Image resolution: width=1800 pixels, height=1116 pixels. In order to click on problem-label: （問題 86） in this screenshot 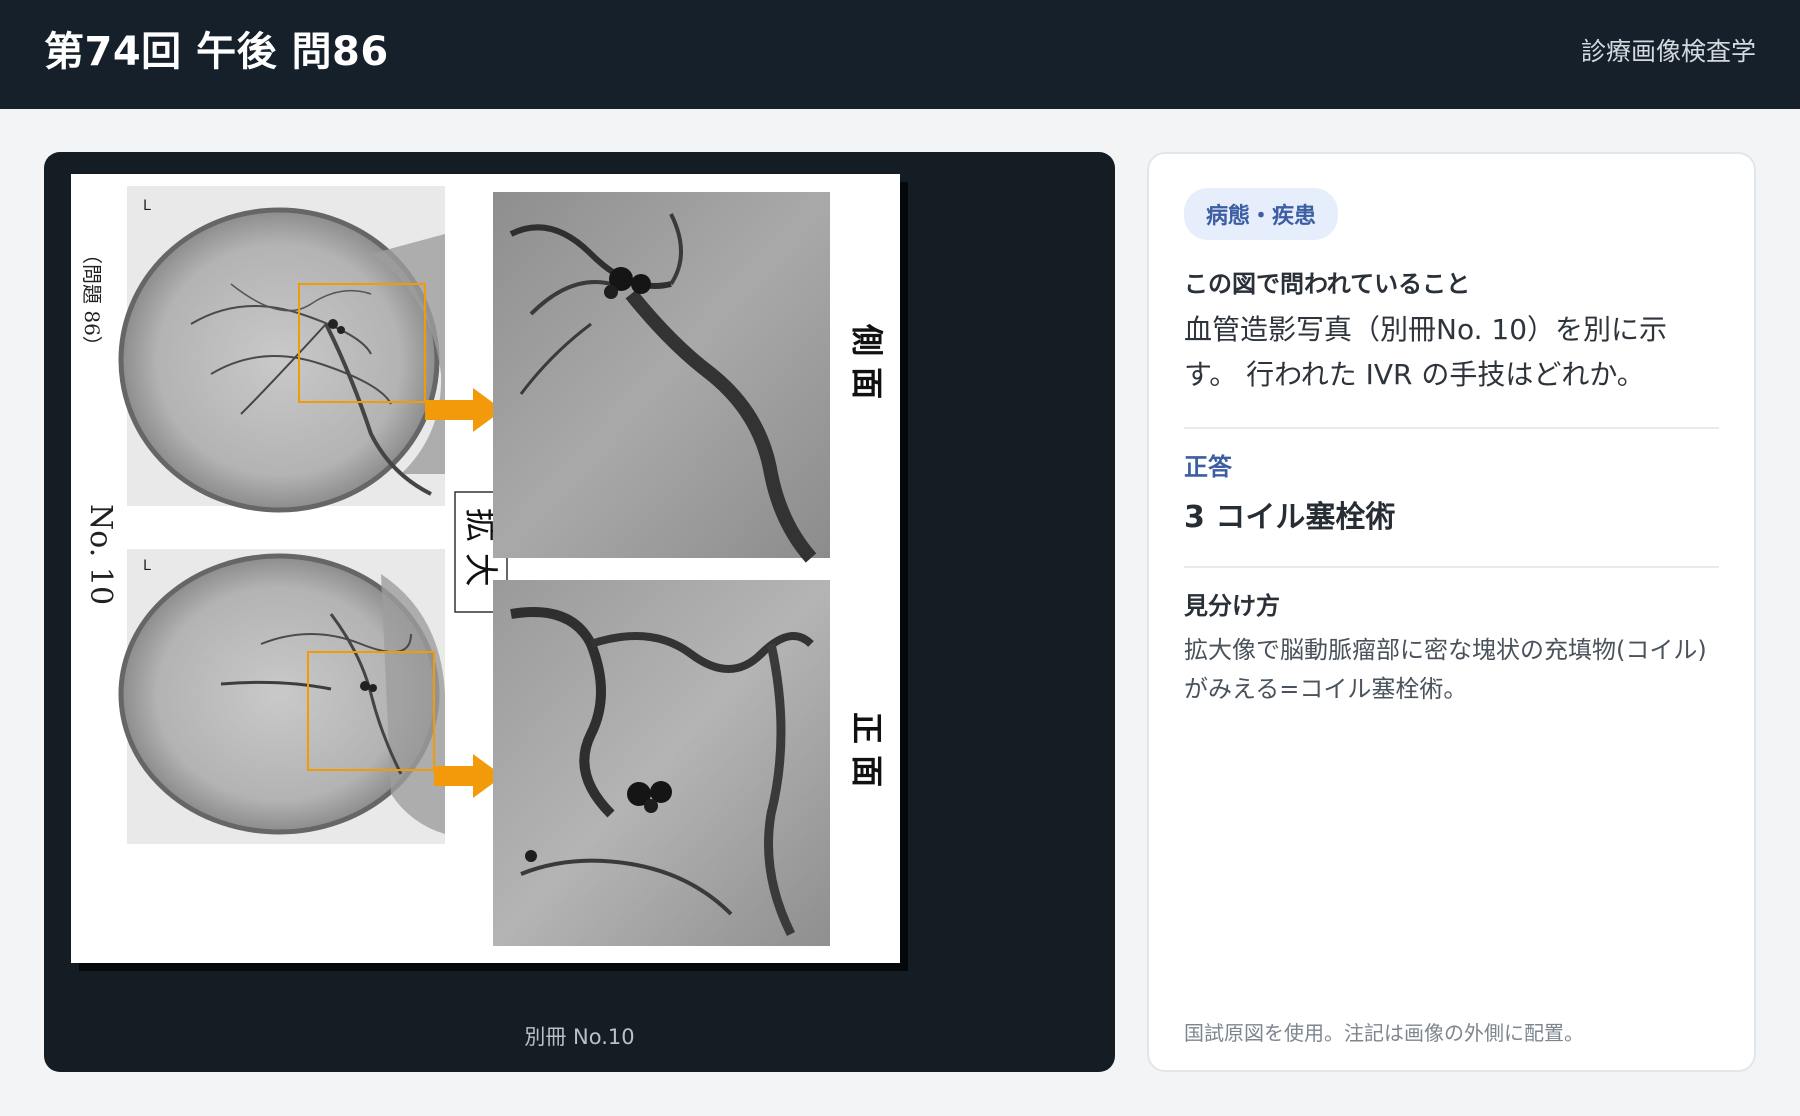, I will do `click(92, 300)`.